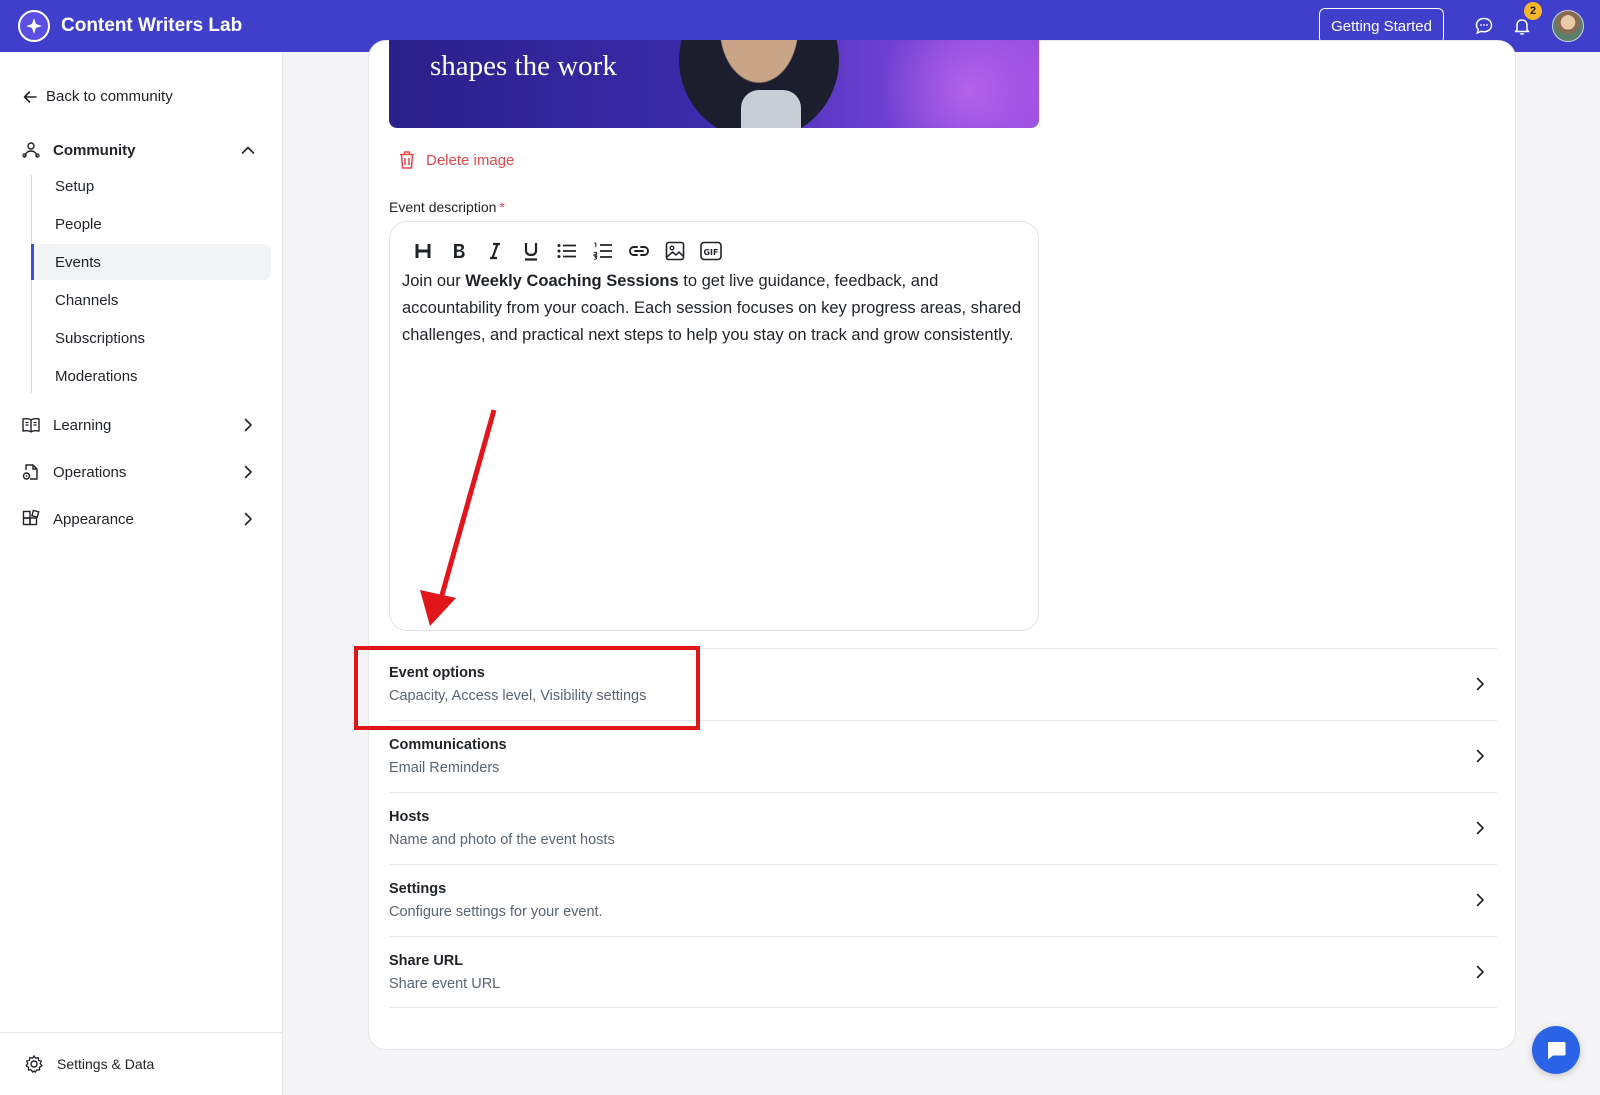 This screenshot has width=1600, height=1095. Describe the element at coordinates (1381, 26) in the screenshot. I see `getting-started-button: Getting Started` at that location.